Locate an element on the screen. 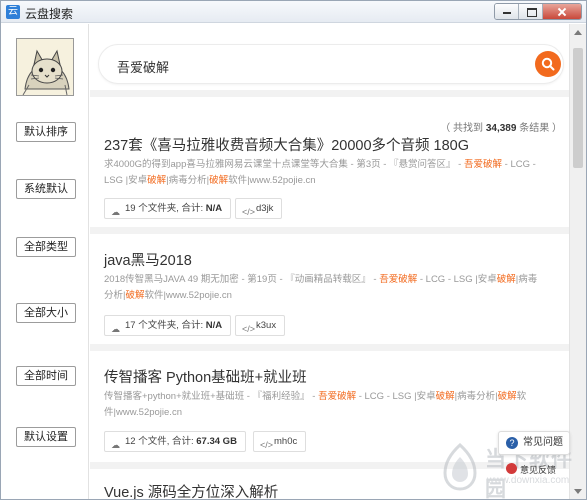  file-info-tag: ☁ 17 个文件夹, 合计: N/A is located at coordinates (168, 325).